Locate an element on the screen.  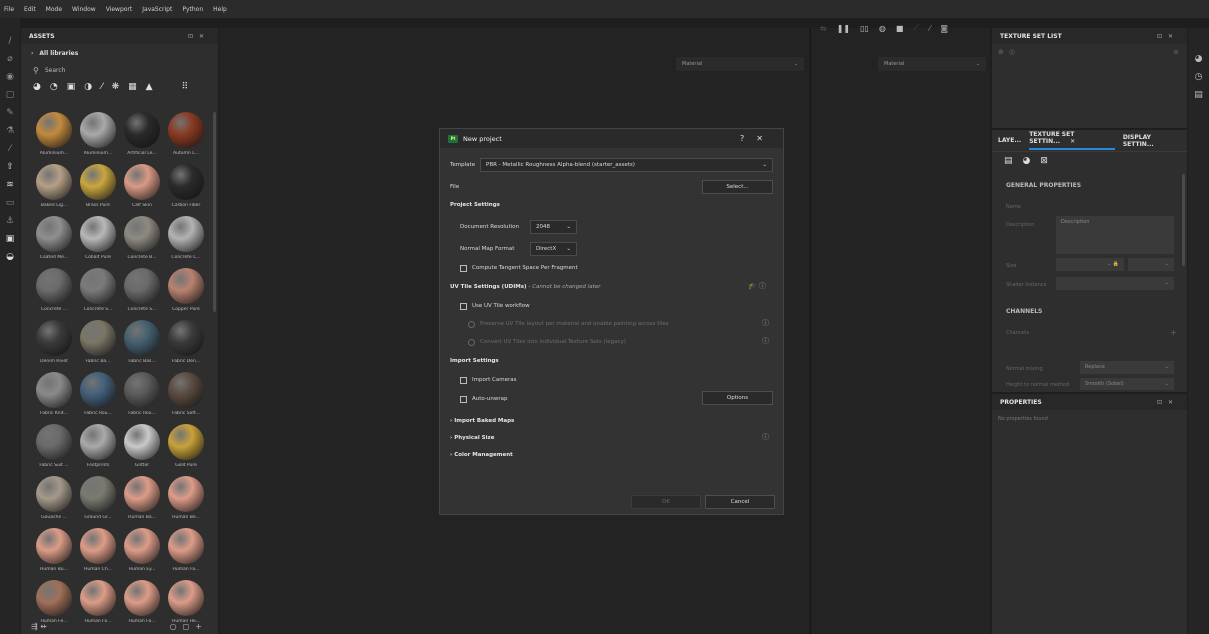
material-tile: Footprints is located at coordinates (98, 449).